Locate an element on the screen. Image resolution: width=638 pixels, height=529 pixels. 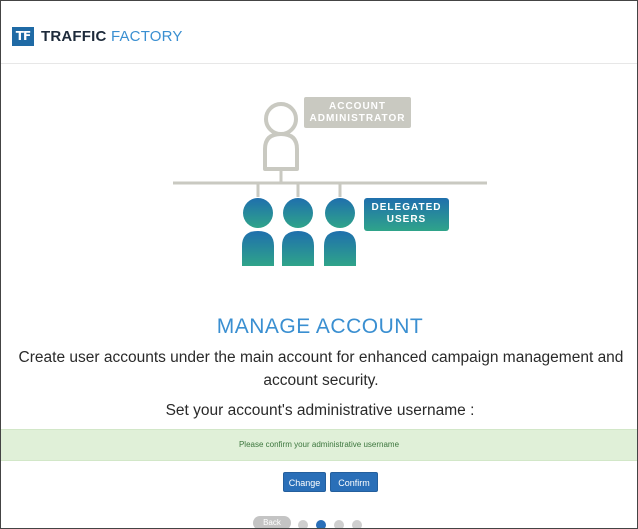
hierarchy-connector is located at coordinates (330, 183).